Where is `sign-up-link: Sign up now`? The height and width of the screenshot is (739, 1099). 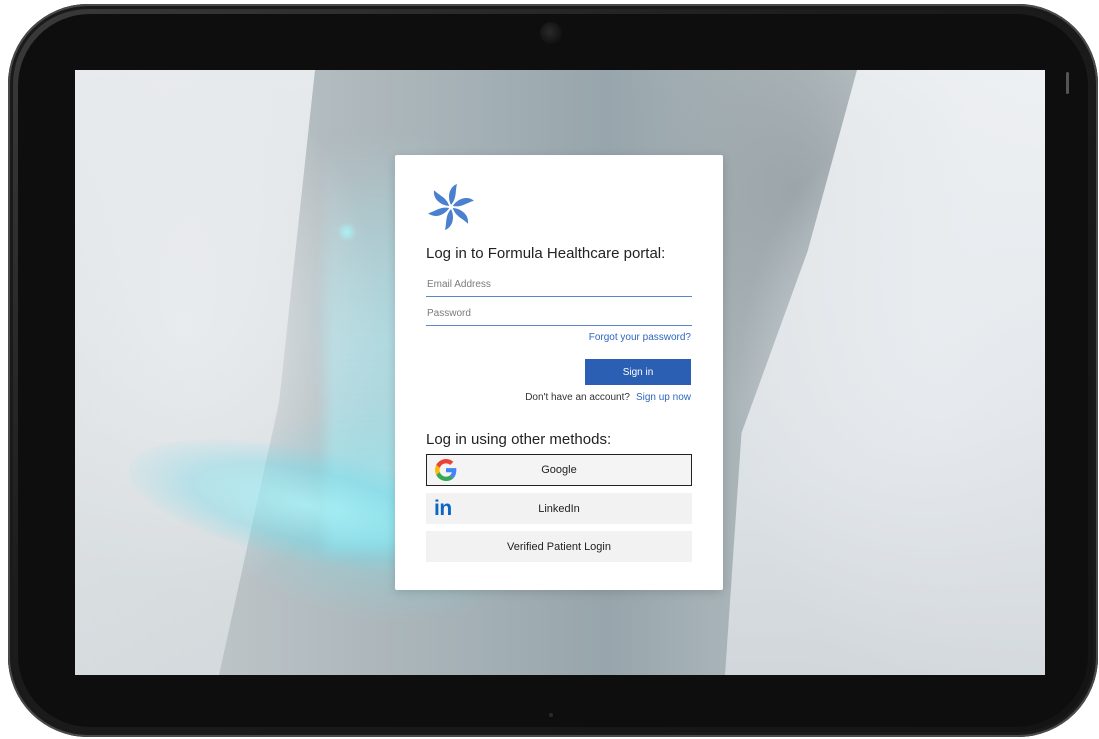 sign-up-link: Sign up now is located at coordinates (663, 397).